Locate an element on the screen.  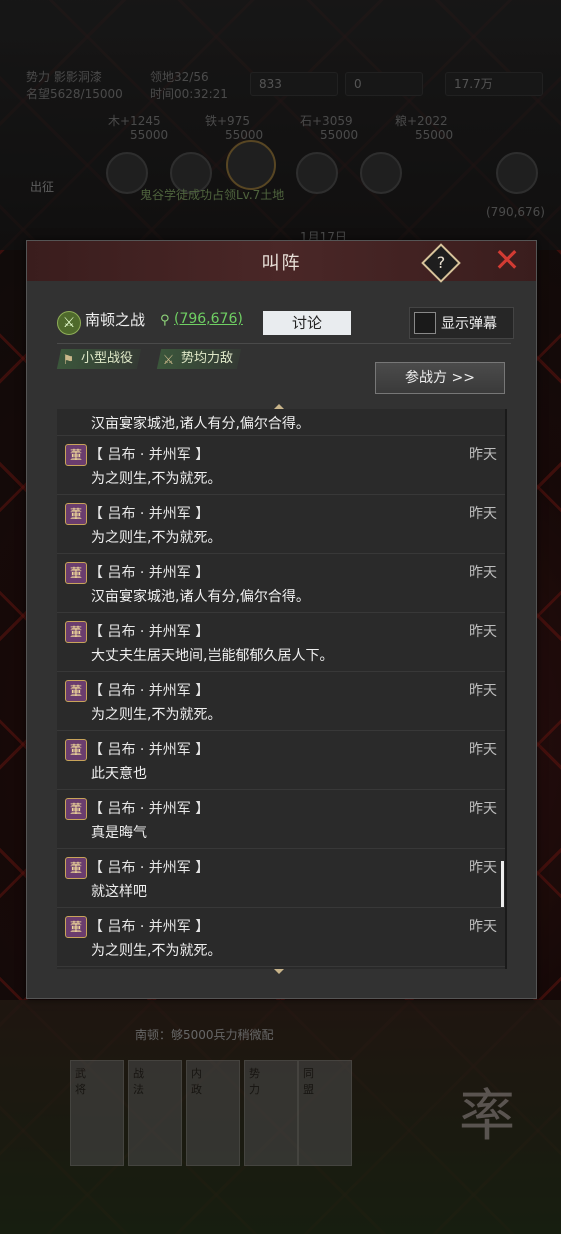
message-text: 真是晦气 is located at coordinates (119, 833).